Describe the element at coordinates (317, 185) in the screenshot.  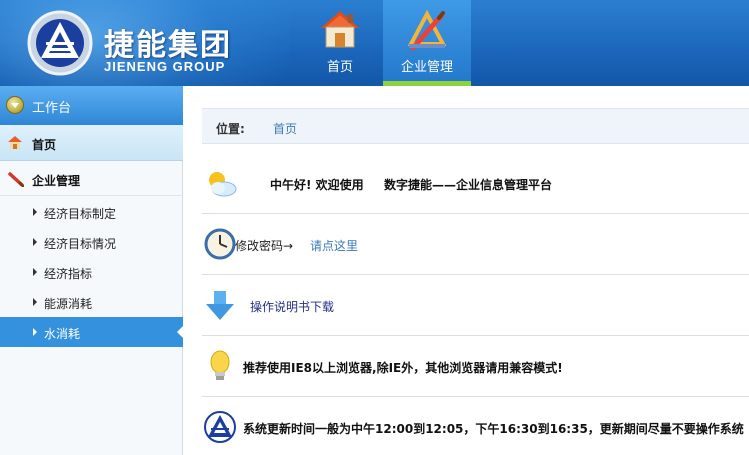
I see `greeting-text: 中午好! 欢迎使用` at that location.